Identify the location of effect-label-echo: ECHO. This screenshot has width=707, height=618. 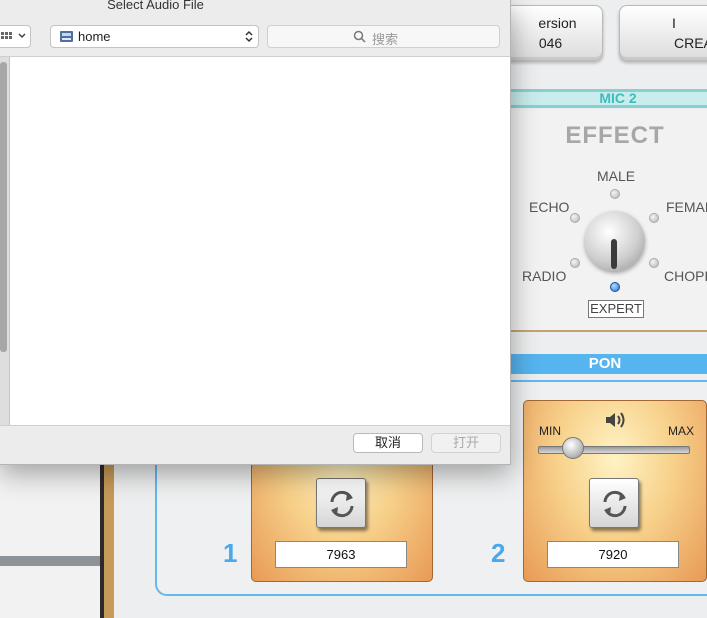
(549, 207).